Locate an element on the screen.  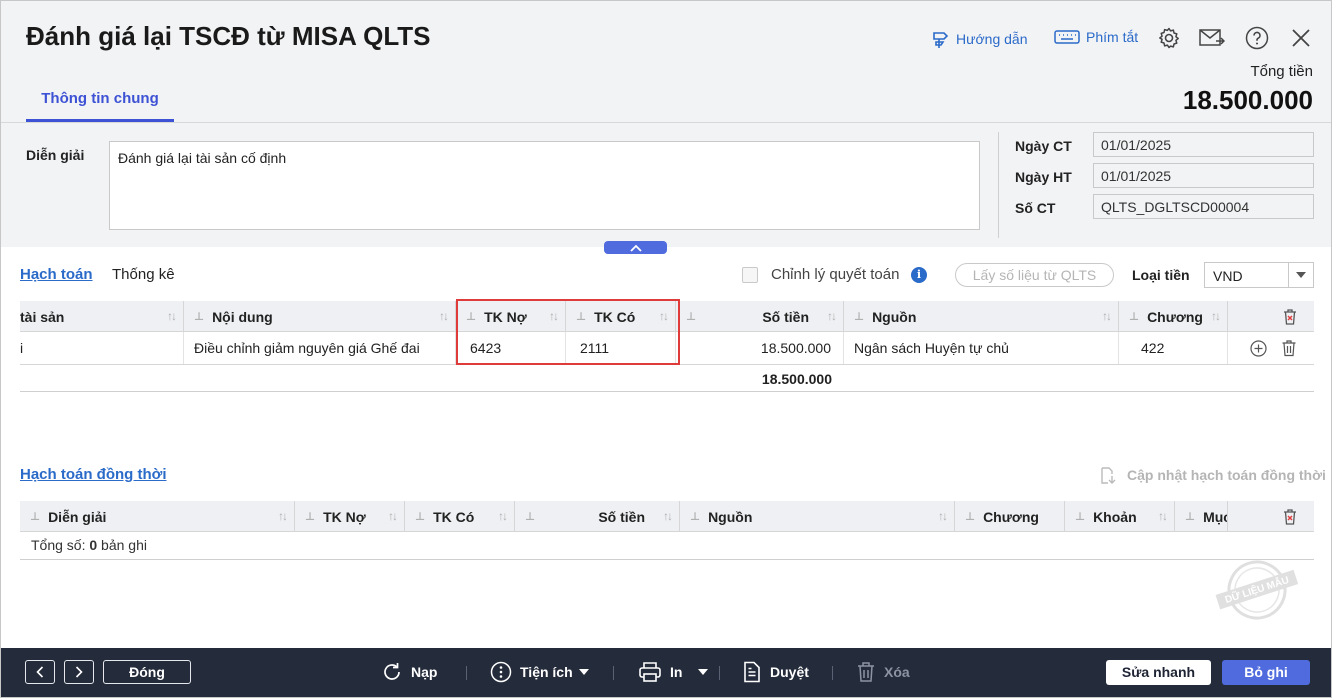
cell-amount: 18.500.000 is located at coordinates (760, 348).